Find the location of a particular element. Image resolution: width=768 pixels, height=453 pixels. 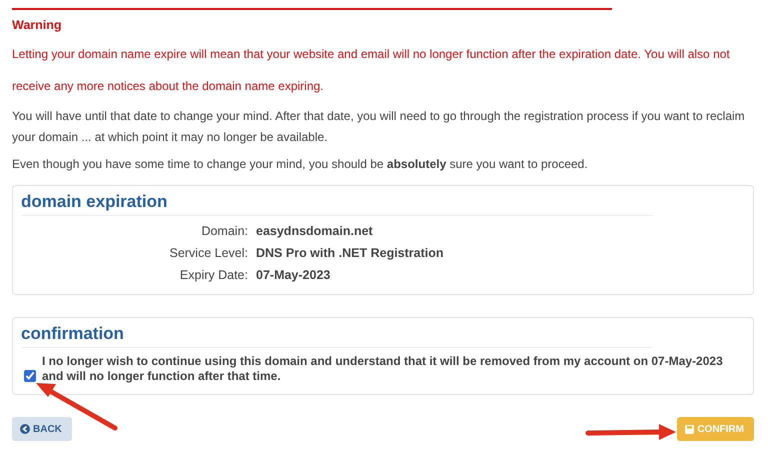

warning-message: Letting your domain name expire will mean that your website and email will no longer function after the expiration date. You will also not receive any more notices about the domain name expiring. is located at coordinates (371, 70).